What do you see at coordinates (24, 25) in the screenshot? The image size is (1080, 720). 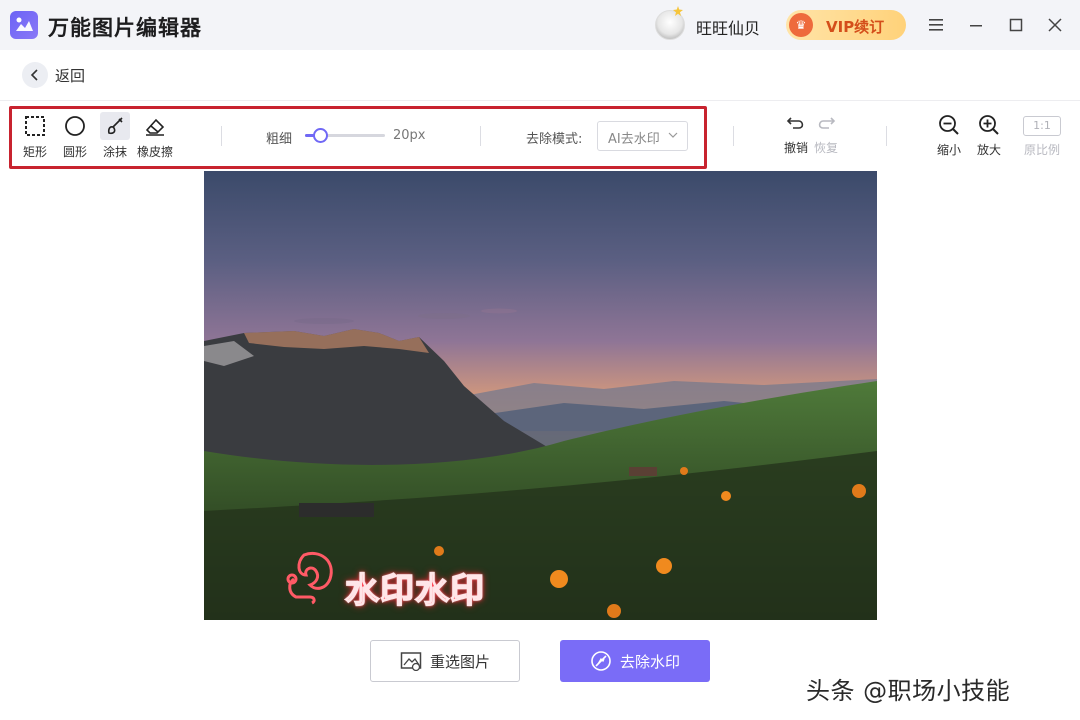 I see `app-logo-icon` at bounding box center [24, 25].